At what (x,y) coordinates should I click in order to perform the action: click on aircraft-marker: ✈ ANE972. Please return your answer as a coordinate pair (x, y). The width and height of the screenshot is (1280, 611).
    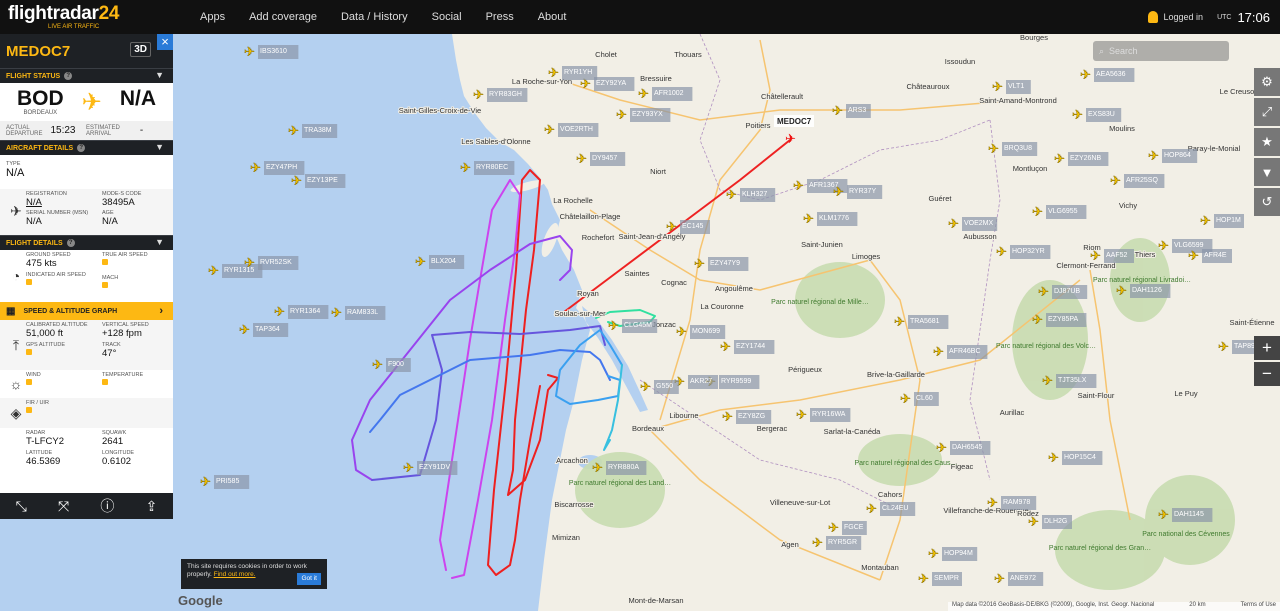
    Looking at the image, I should click on (1019, 579).